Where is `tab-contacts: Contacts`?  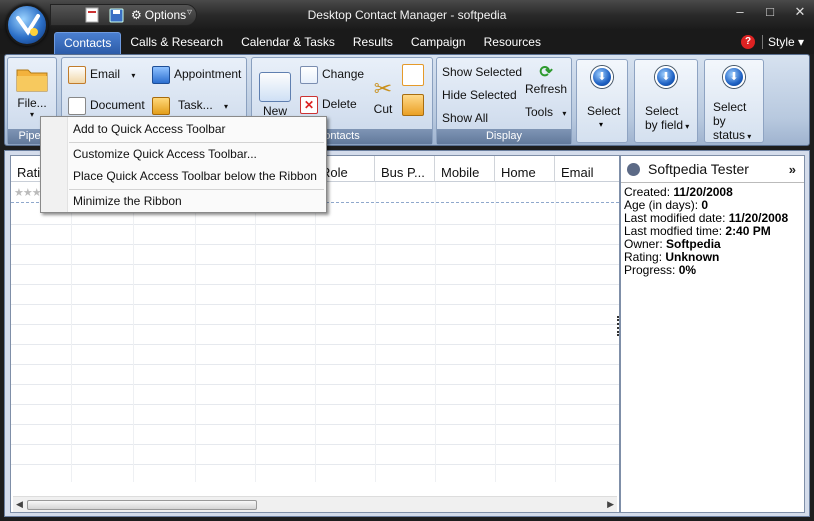
tab-contacts: Contacts is located at coordinates (88, 43).